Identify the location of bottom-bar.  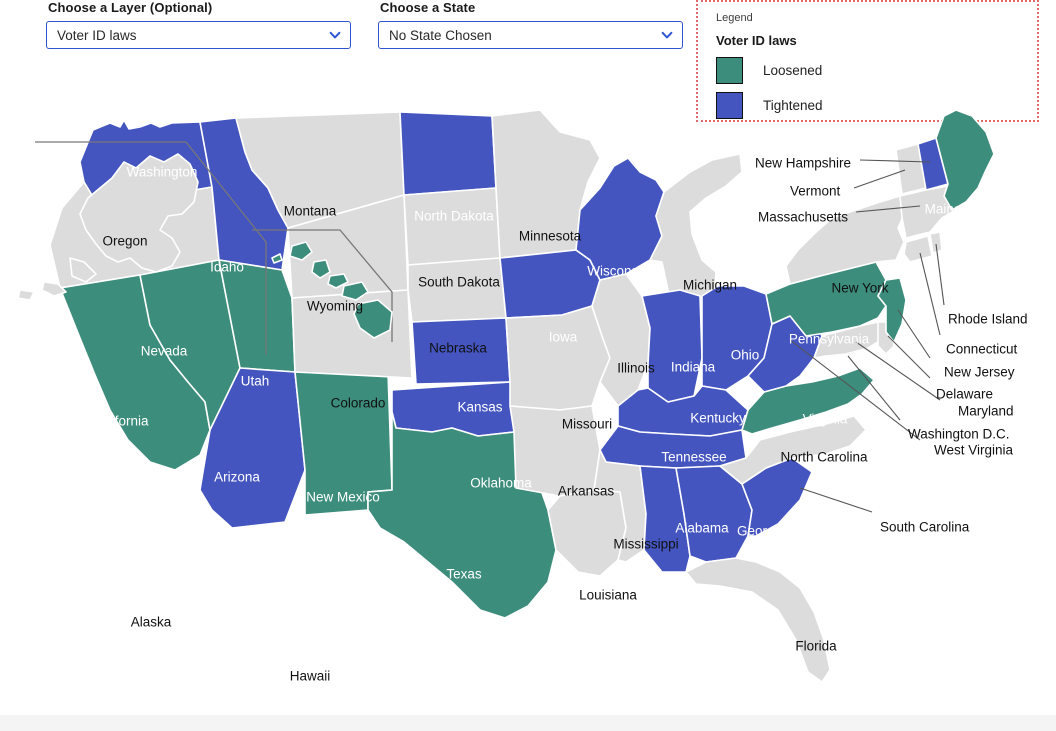
(528, 723).